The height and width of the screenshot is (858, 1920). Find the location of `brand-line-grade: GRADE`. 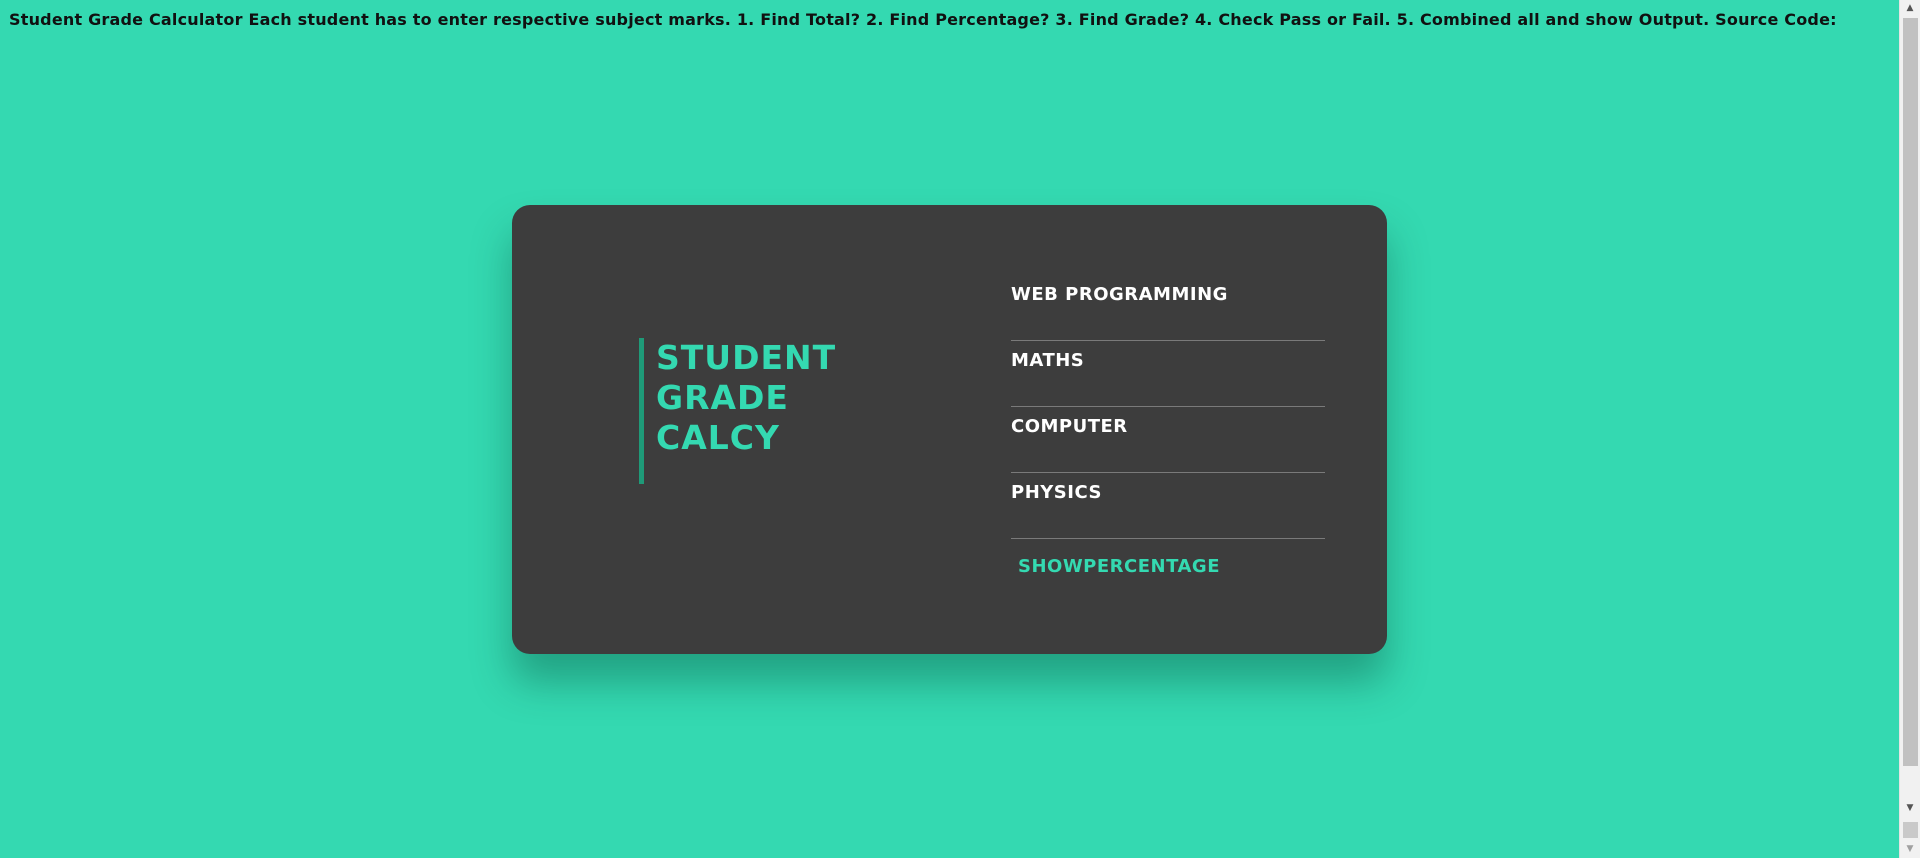

brand-line-grade: GRADE is located at coordinates (722, 397).